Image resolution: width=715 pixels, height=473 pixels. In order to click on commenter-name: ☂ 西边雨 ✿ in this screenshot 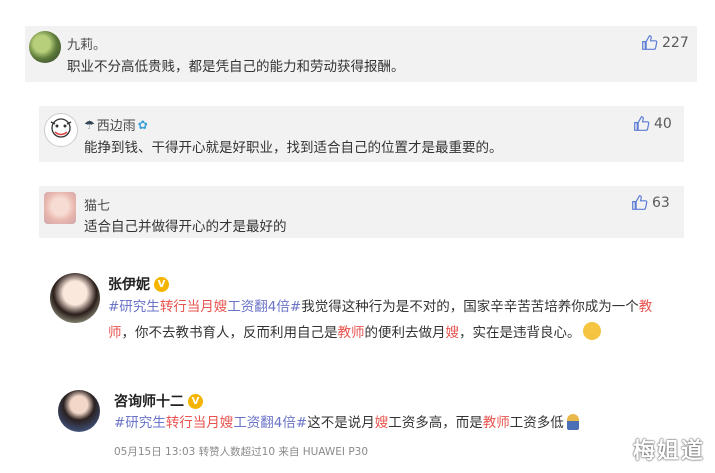, I will do `click(116, 125)`.